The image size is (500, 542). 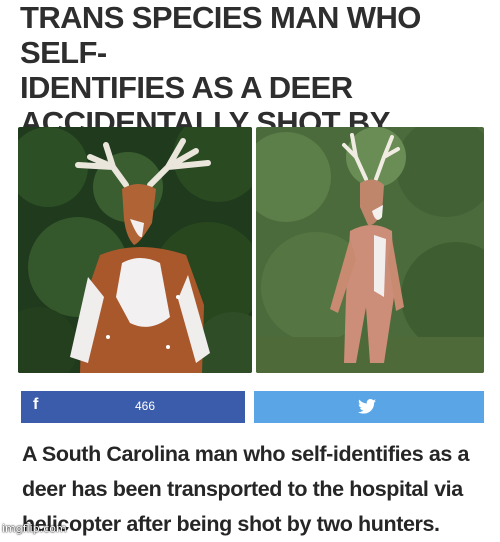 What do you see at coordinates (186, 87) in the screenshot?
I see `headline-line-2: IDENTIFIES AS A DEER` at bounding box center [186, 87].